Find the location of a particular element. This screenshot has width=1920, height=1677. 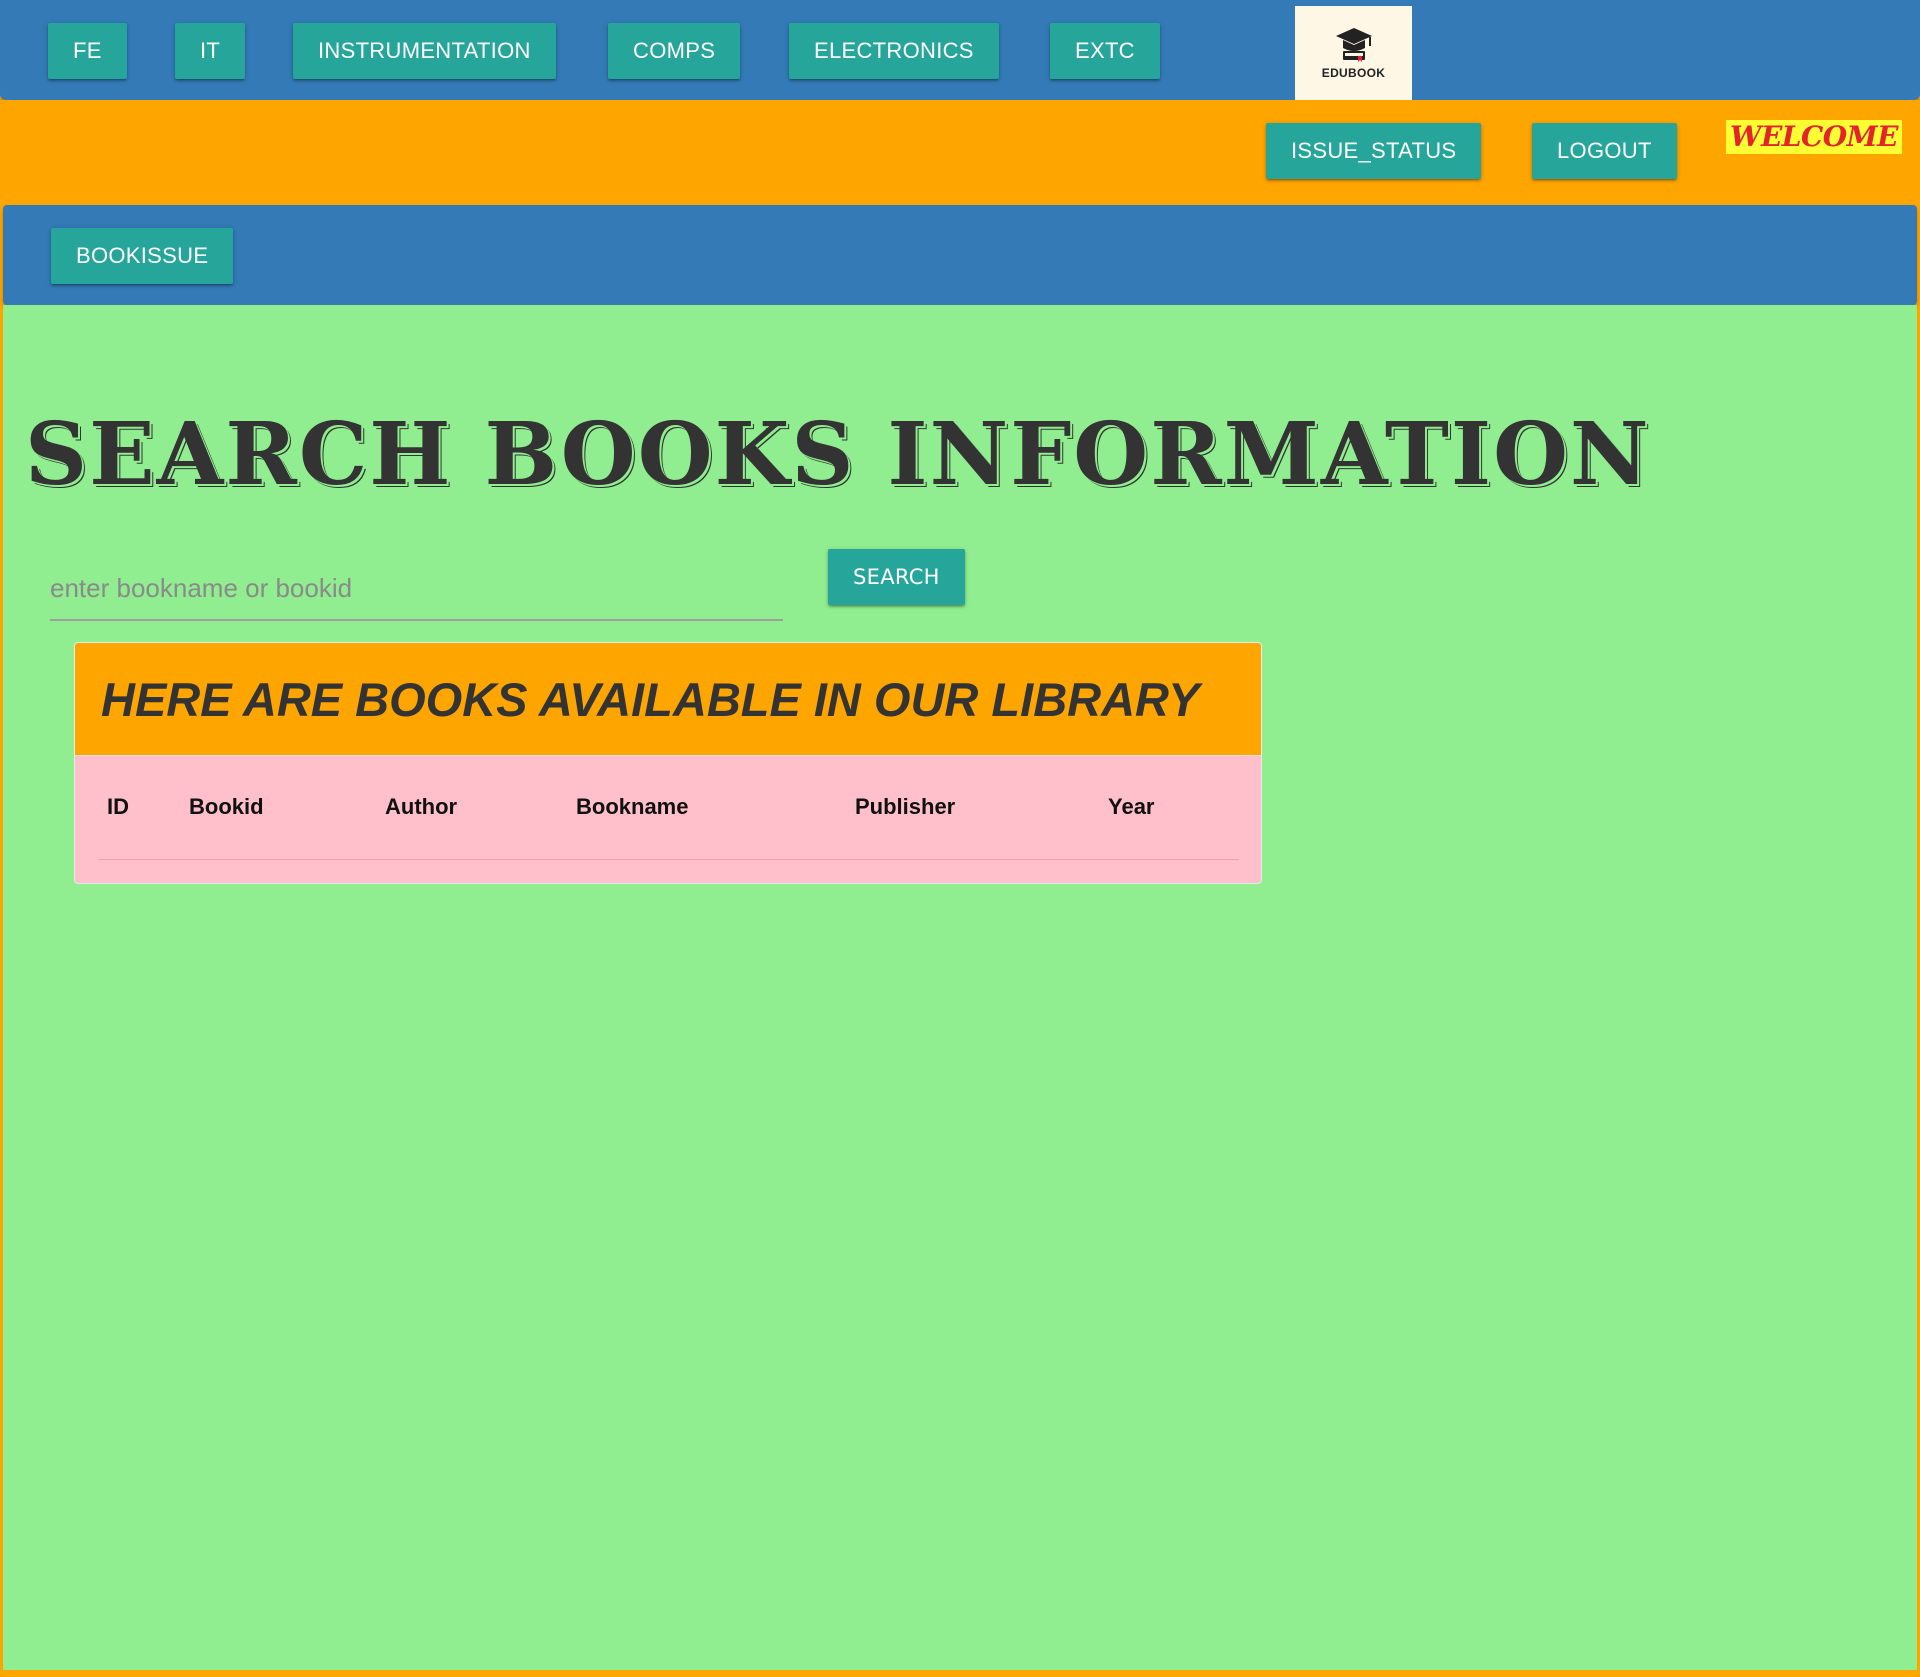

search-button: SEARCH is located at coordinates (896, 577).